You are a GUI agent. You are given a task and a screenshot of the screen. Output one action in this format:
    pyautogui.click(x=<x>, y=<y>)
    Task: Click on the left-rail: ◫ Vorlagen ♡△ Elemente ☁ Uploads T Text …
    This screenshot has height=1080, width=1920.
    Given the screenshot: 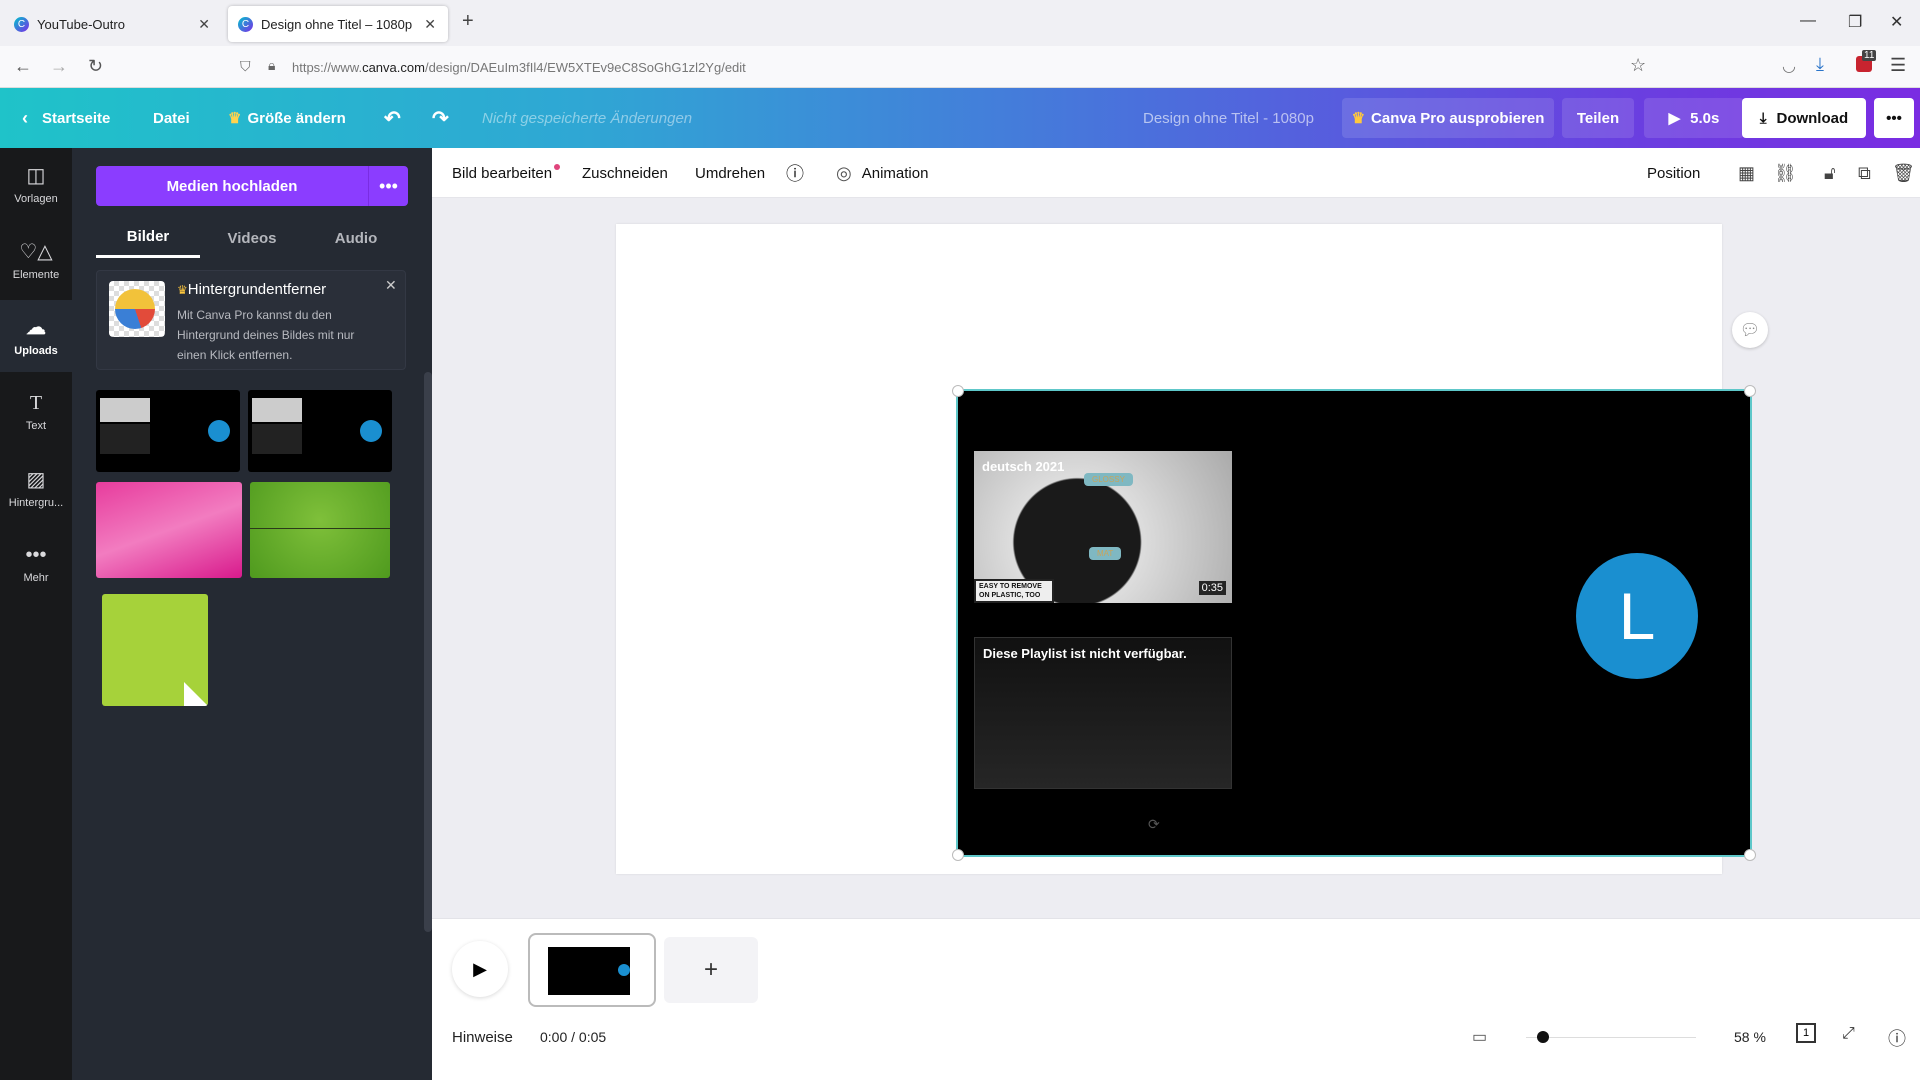 What is the action you would take?
    pyautogui.click(x=36, y=614)
    